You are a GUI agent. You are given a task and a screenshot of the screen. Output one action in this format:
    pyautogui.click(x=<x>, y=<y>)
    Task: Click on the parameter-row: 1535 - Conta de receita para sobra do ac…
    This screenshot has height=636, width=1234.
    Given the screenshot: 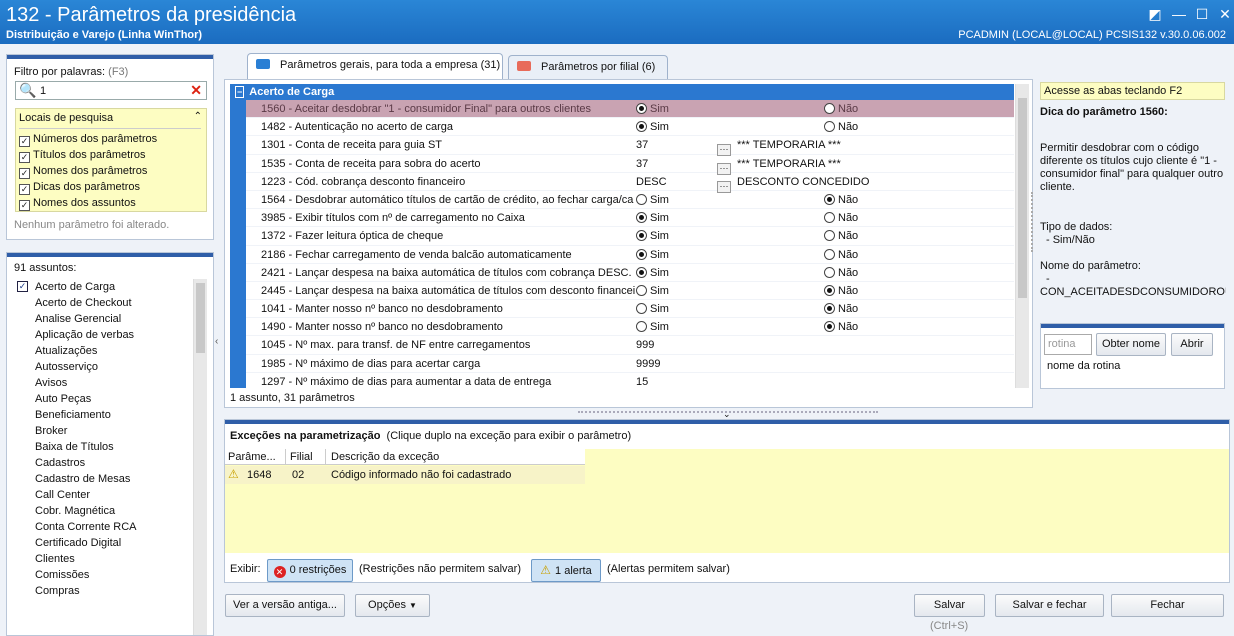 What is the action you would take?
    pyautogui.click(x=630, y=165)
    